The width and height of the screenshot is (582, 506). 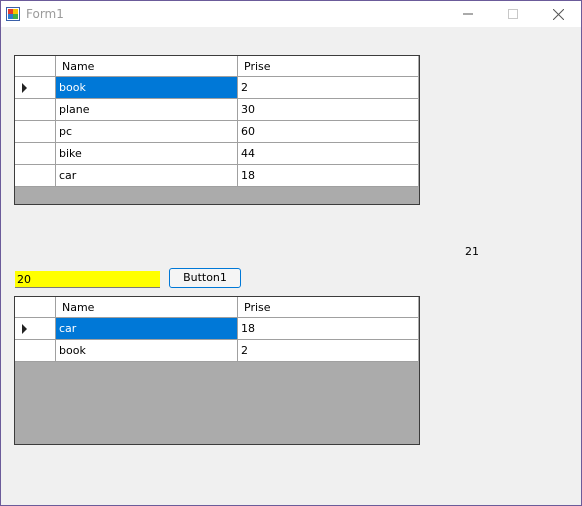 I want to click on table-row: bike 44, so click(x=216, y=153).